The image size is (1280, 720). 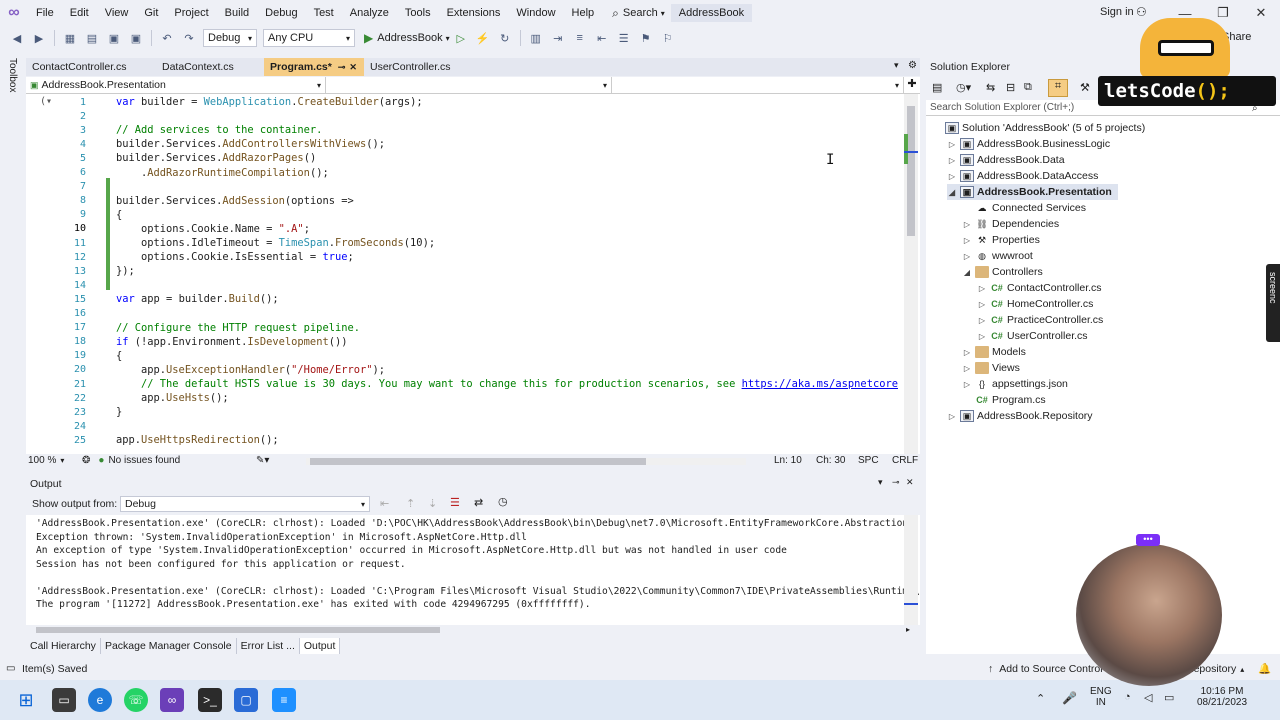 I want to click on code-text: options.Cookie.Name = ".A";, so click(x=200, y=229).